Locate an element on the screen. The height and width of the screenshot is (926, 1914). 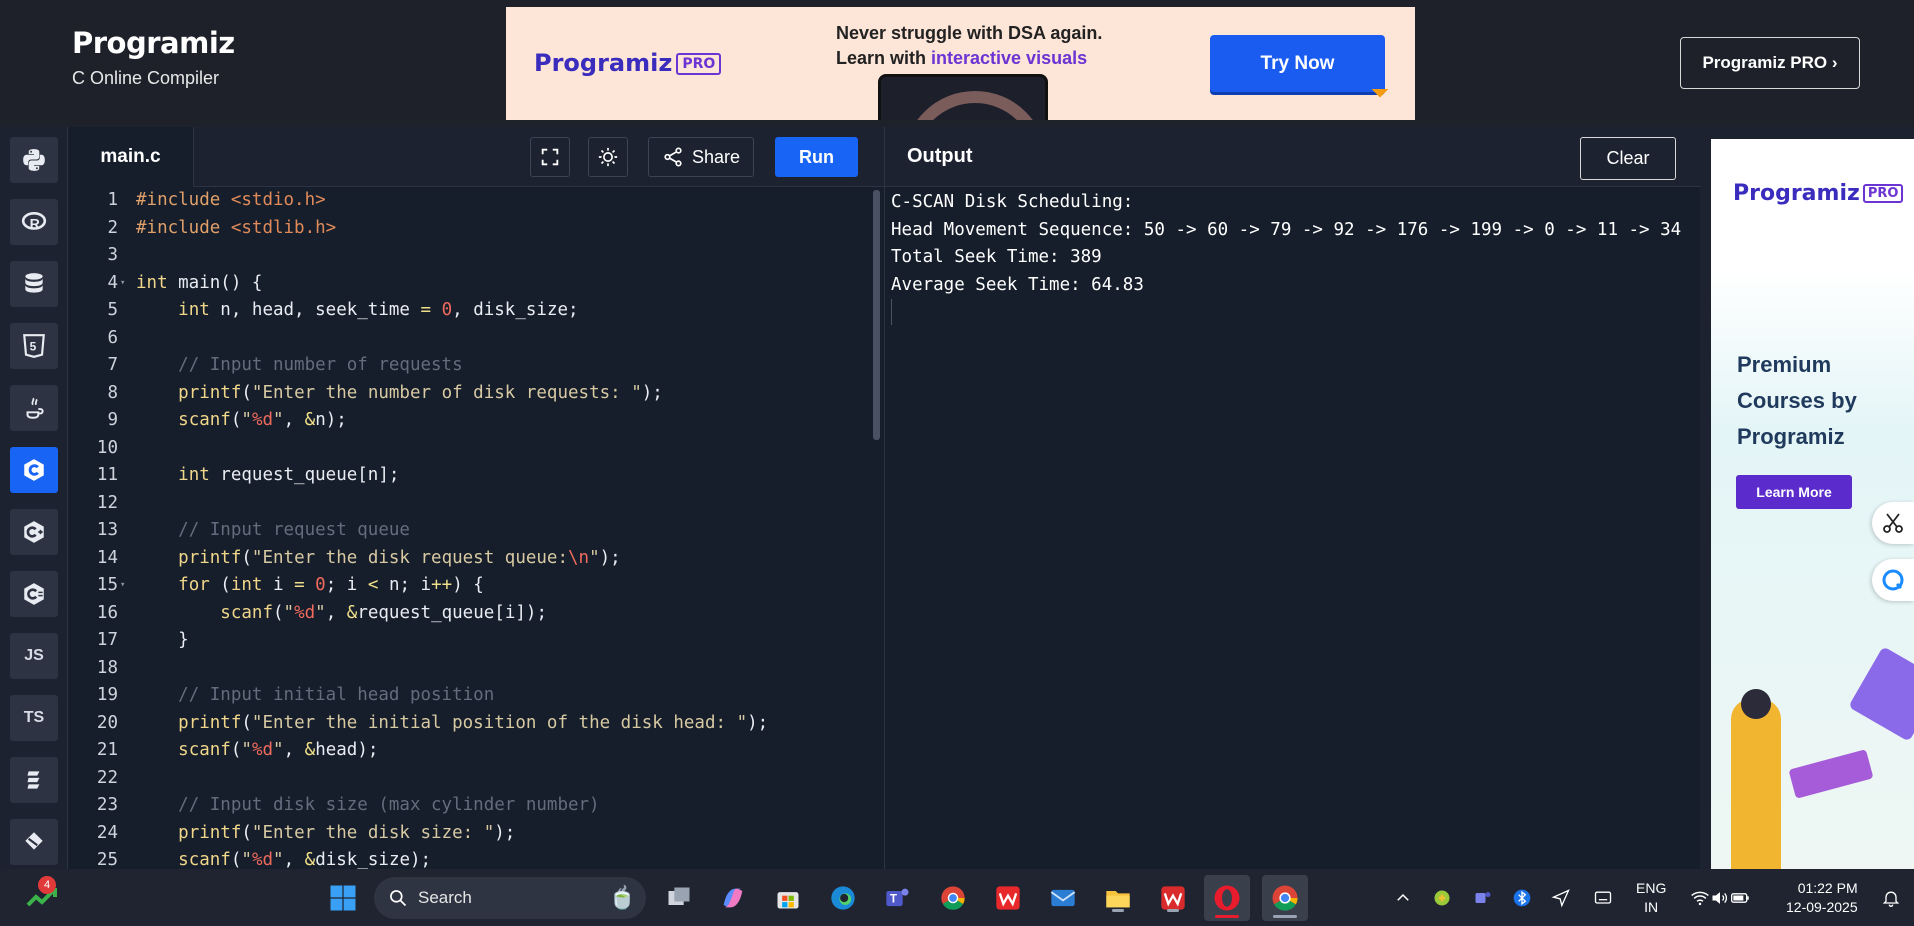
swift-icon is located at coordinates (34, 842).